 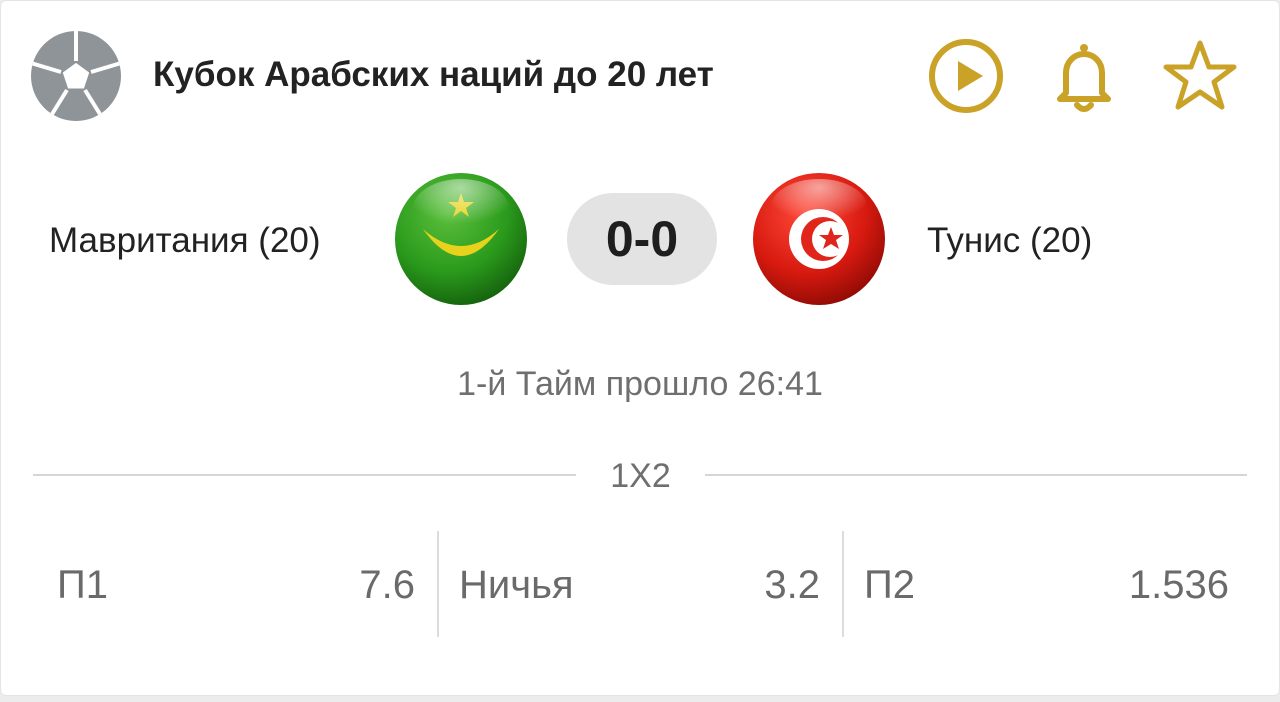 What do you see at coordinates (792, 585) in the screenshot?
I see `outcome-odd: 3.2` at bounding box center [792, 585].